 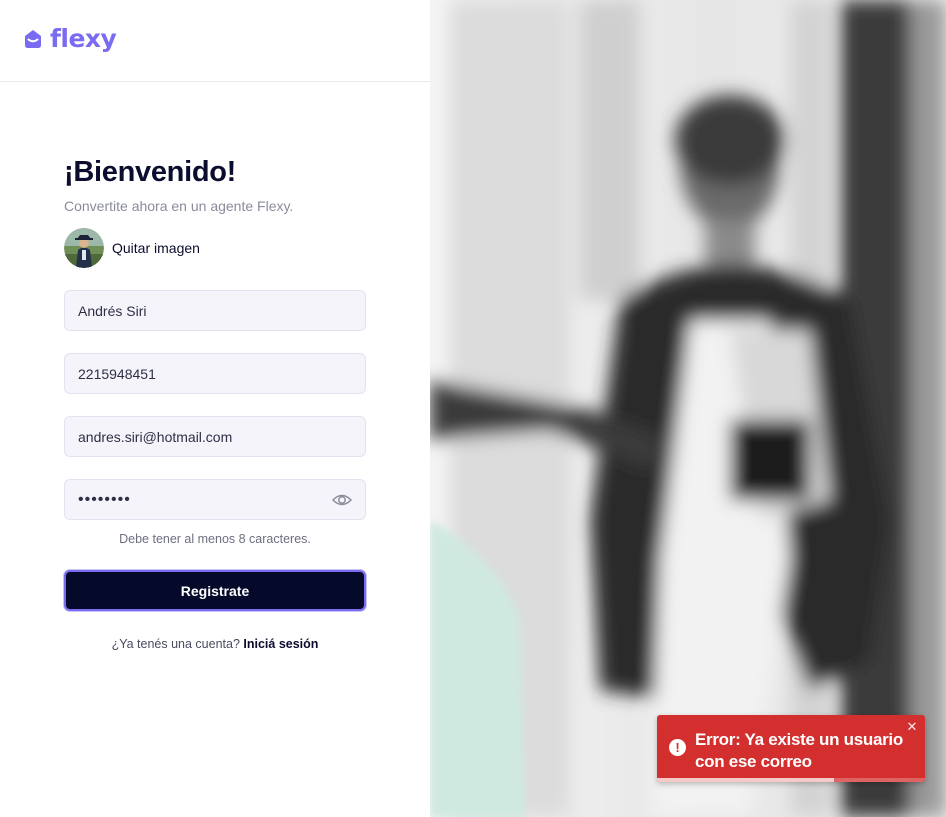 I want to click on password-hint: Debe tener al menos 8 caracteres., so click(x=215, y=539).